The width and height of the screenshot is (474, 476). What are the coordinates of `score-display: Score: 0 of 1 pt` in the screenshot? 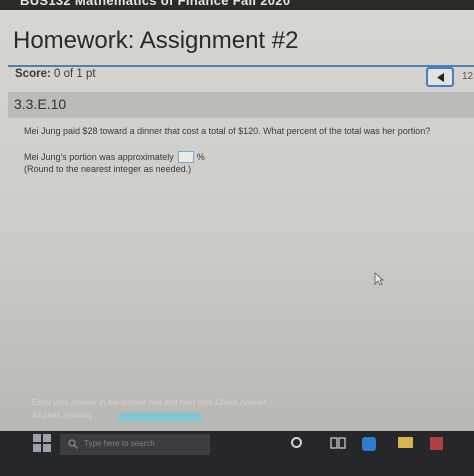 It's located at (55, 74).